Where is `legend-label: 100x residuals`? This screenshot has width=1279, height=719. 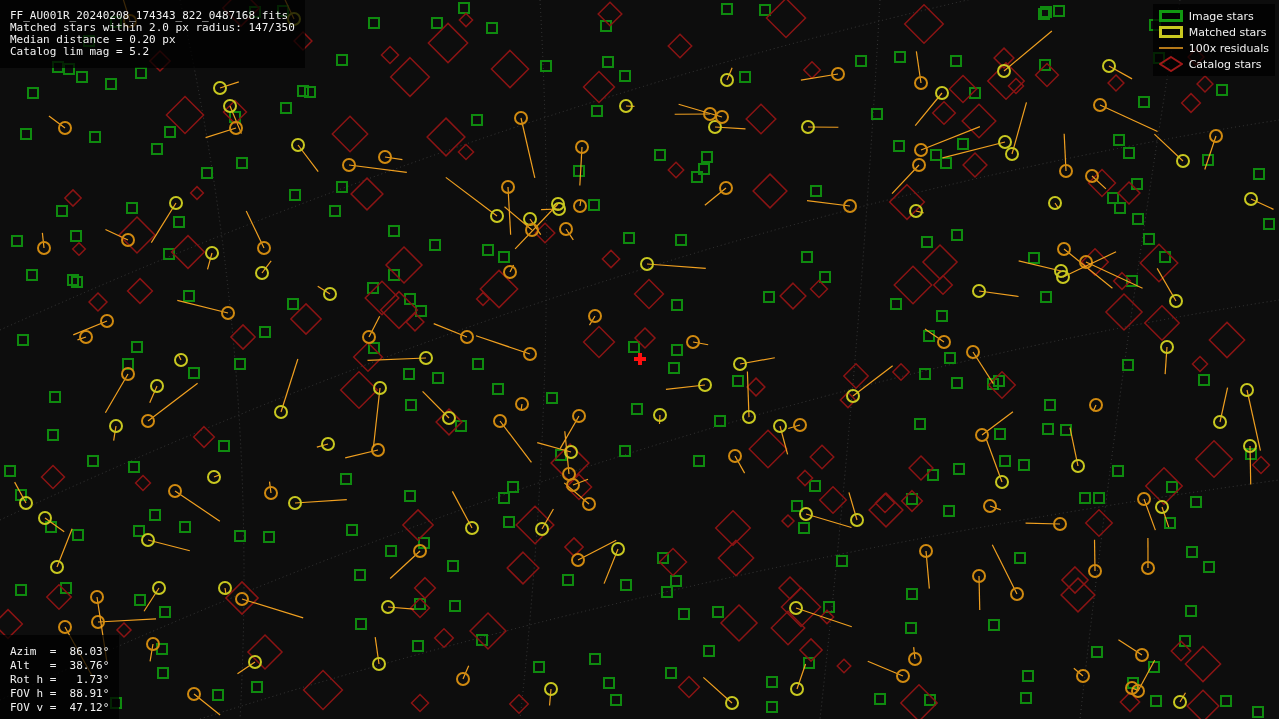
legend-label: 100x residuals is located at coordinates (1228, 48).